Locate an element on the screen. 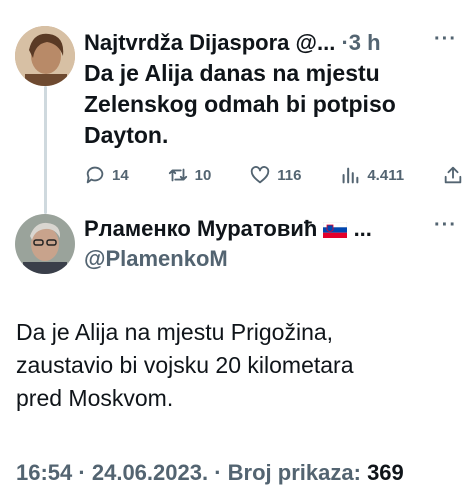  share-button is located at coordinates (453, 175).